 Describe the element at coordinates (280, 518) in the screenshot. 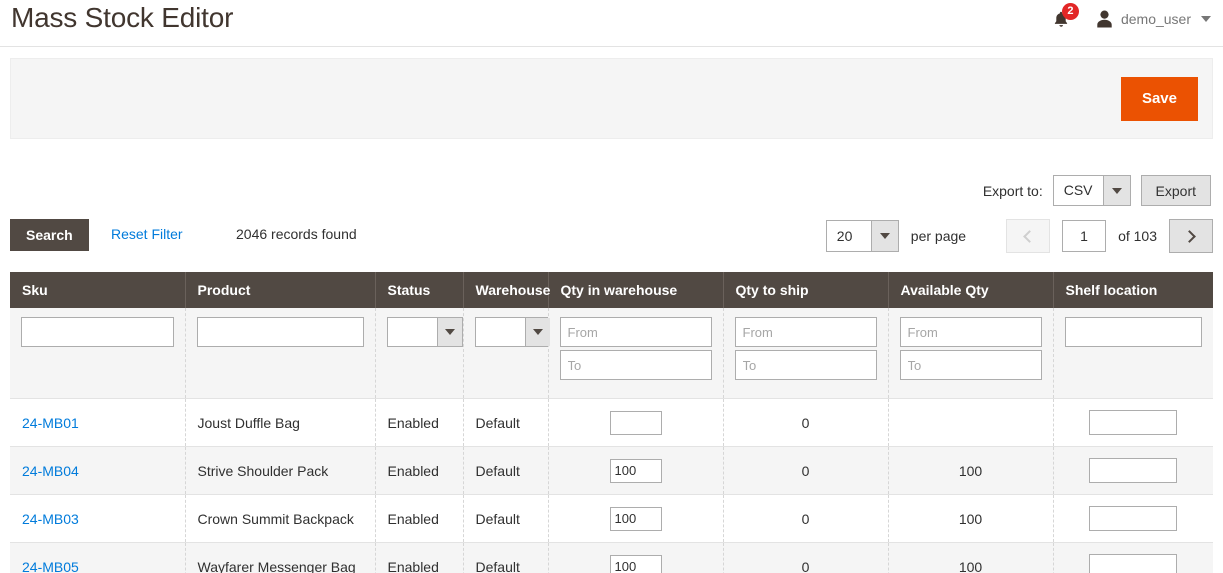

I see `cell-product: Crown Summit Backpack` at that location.